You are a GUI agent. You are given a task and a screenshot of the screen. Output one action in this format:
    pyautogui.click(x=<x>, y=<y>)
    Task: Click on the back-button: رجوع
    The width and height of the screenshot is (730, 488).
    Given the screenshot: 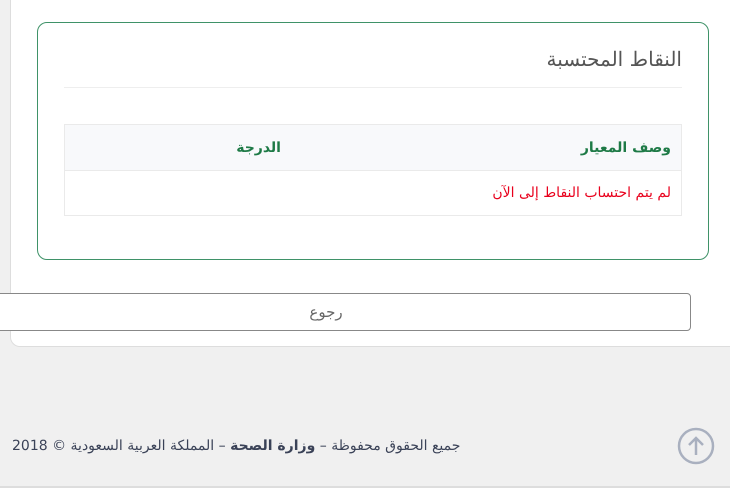 What is the action you would take?
    pyautogui.click(x=345, y=312)
    